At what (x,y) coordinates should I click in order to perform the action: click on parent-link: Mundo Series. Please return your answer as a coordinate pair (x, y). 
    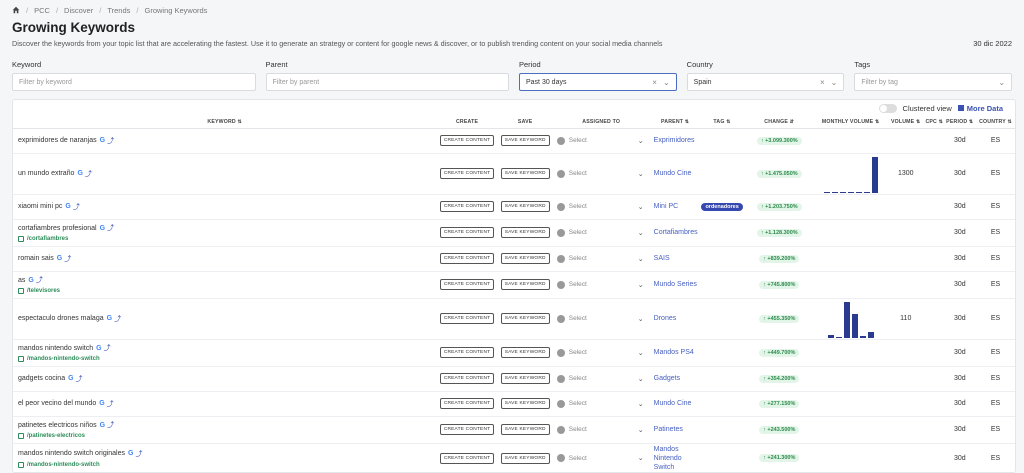
    Looking at the image, I should click on (675, 285).